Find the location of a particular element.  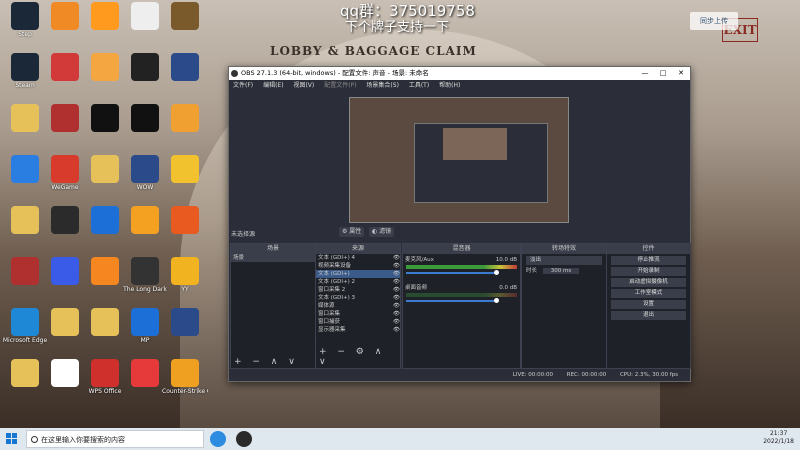

source-item: 窗口采集 2 👁 is located at coordinates (358, 290).